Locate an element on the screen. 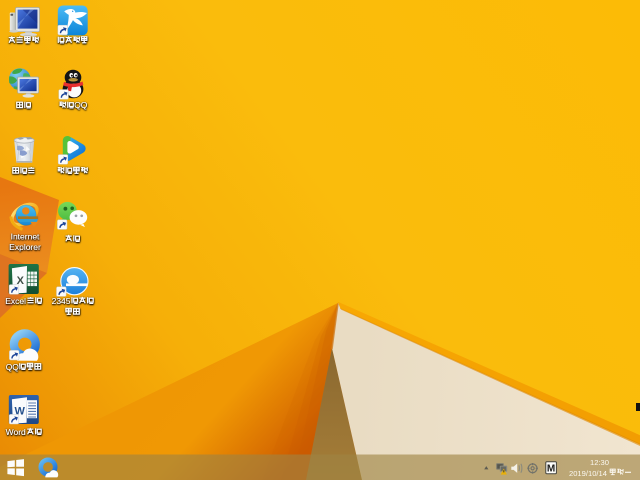 This screenshot has height=480, width=640. svg-text: 2019/10/14 is located at coordinates (588, 473).